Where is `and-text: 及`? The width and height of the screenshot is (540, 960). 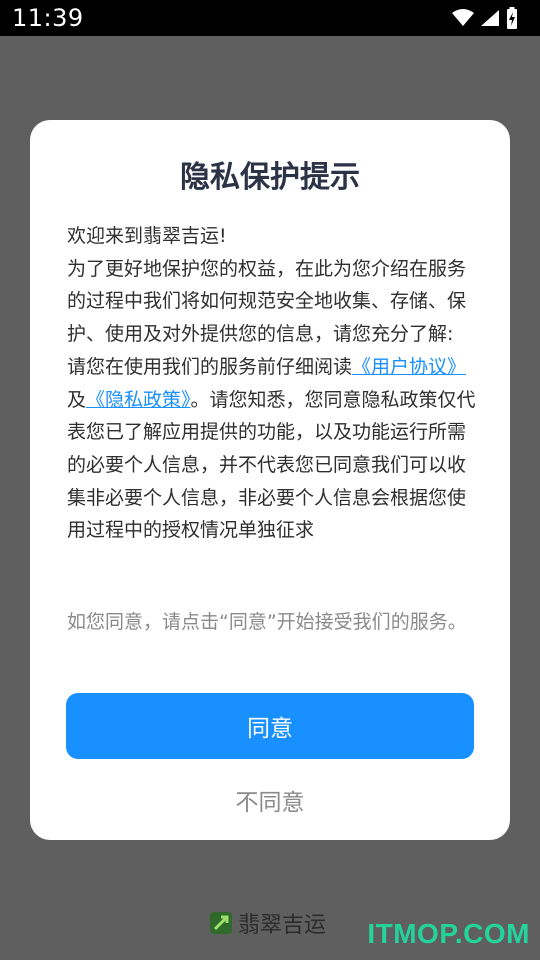 and-text: 及 is located at coordinates (77, 399).